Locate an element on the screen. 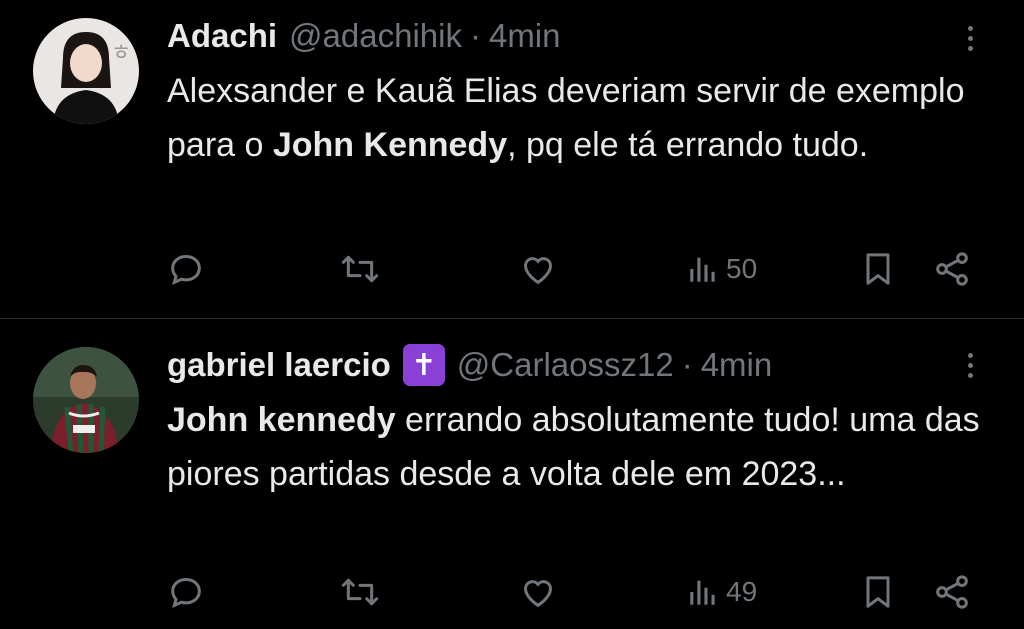  tweet-text-bold: John Kennedy is located at coordinates (390, 145).